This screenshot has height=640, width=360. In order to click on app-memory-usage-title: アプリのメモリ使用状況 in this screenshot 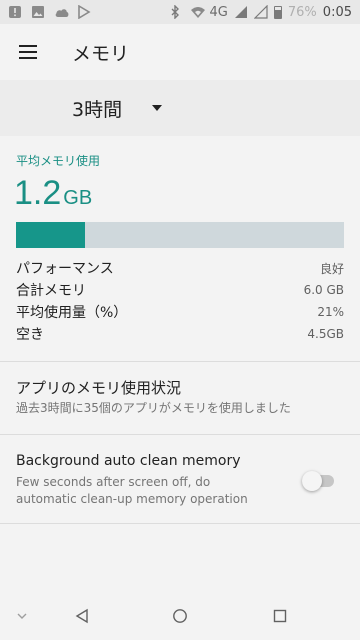, I will do `click(99, 388)`.